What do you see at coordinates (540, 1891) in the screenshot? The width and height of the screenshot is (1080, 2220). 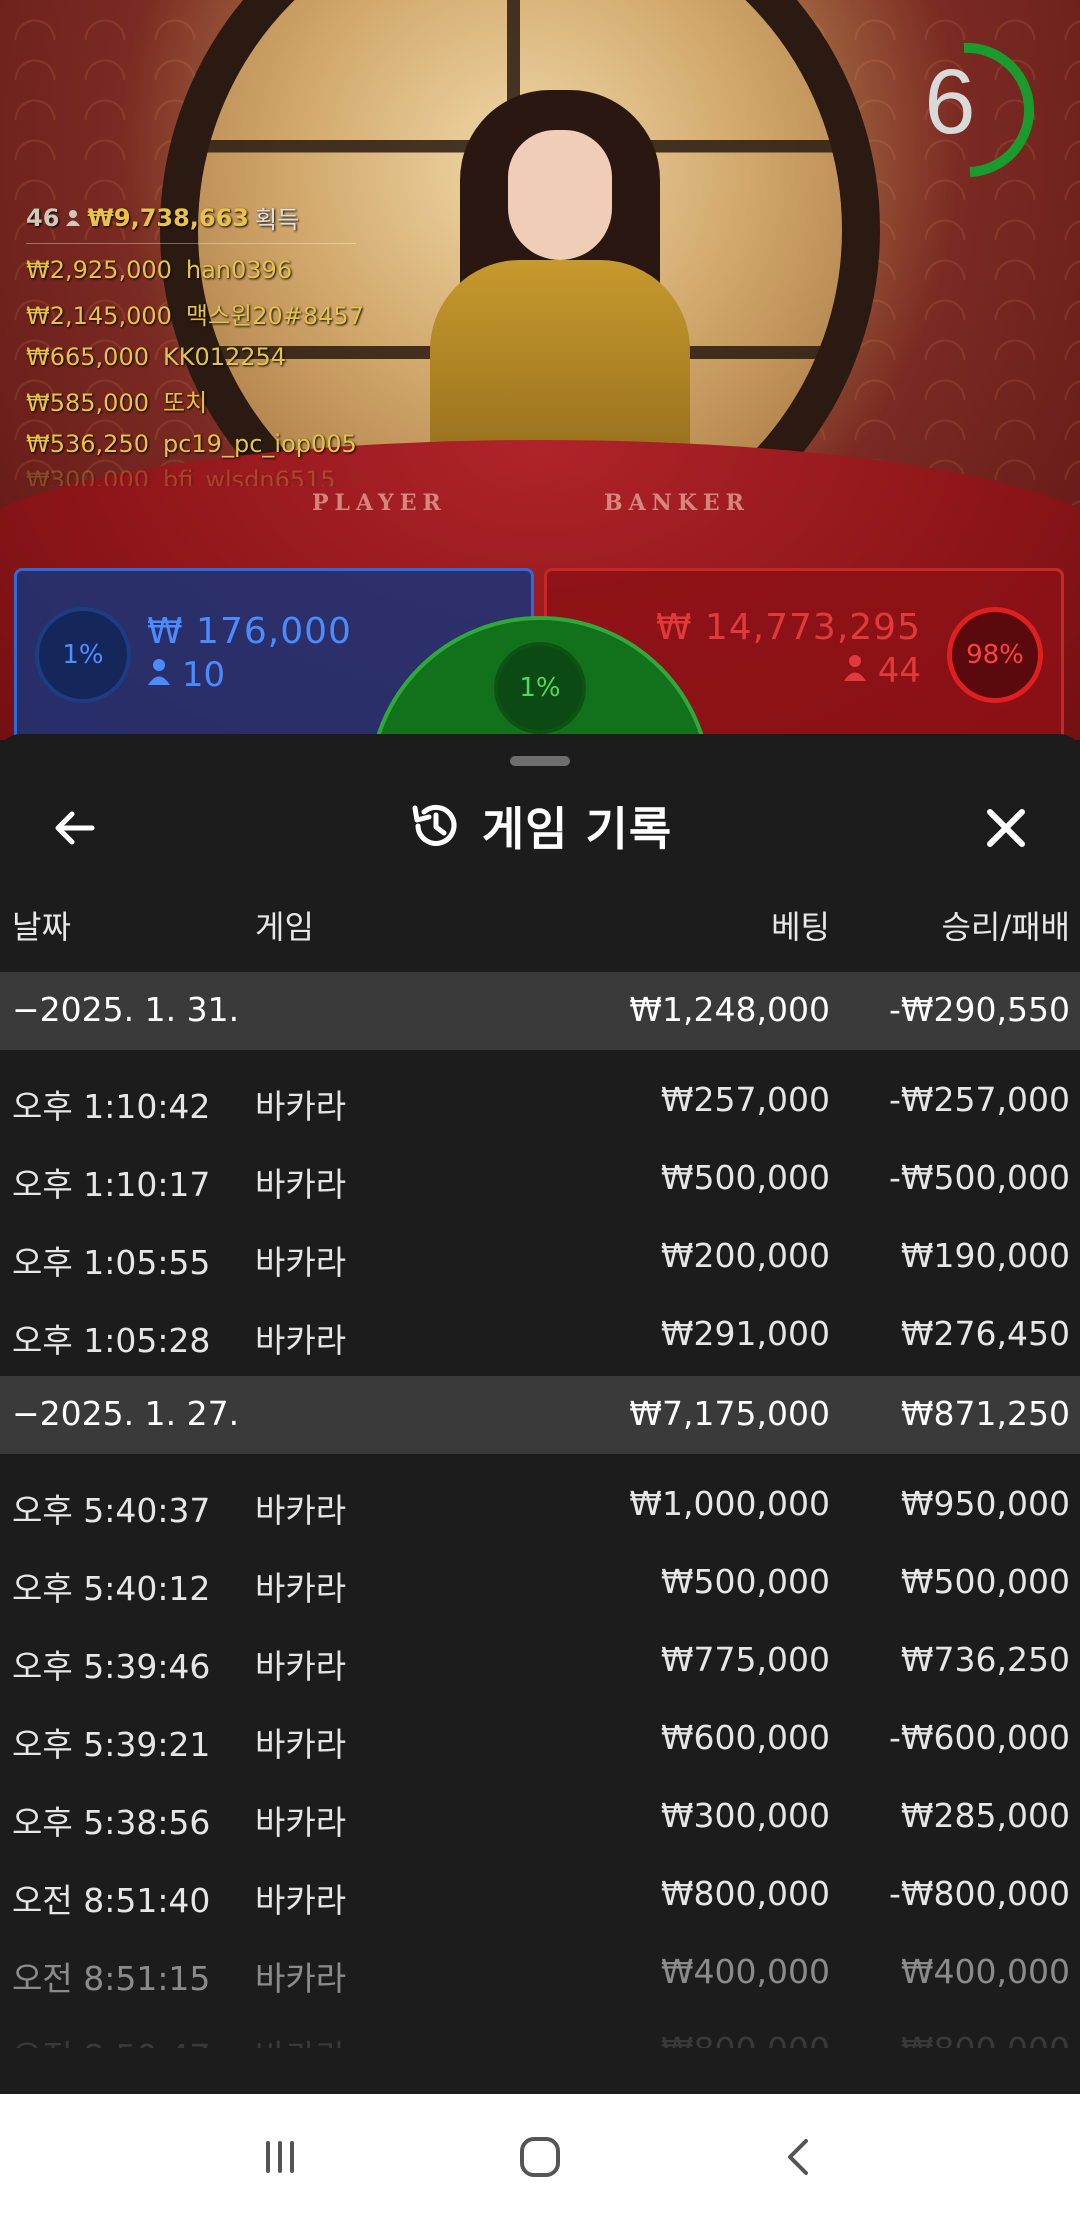 I see `history-row: 오전 8:51:40 바카라 ₩800,000 -₩800,000` at bounding box center [540, 1891].